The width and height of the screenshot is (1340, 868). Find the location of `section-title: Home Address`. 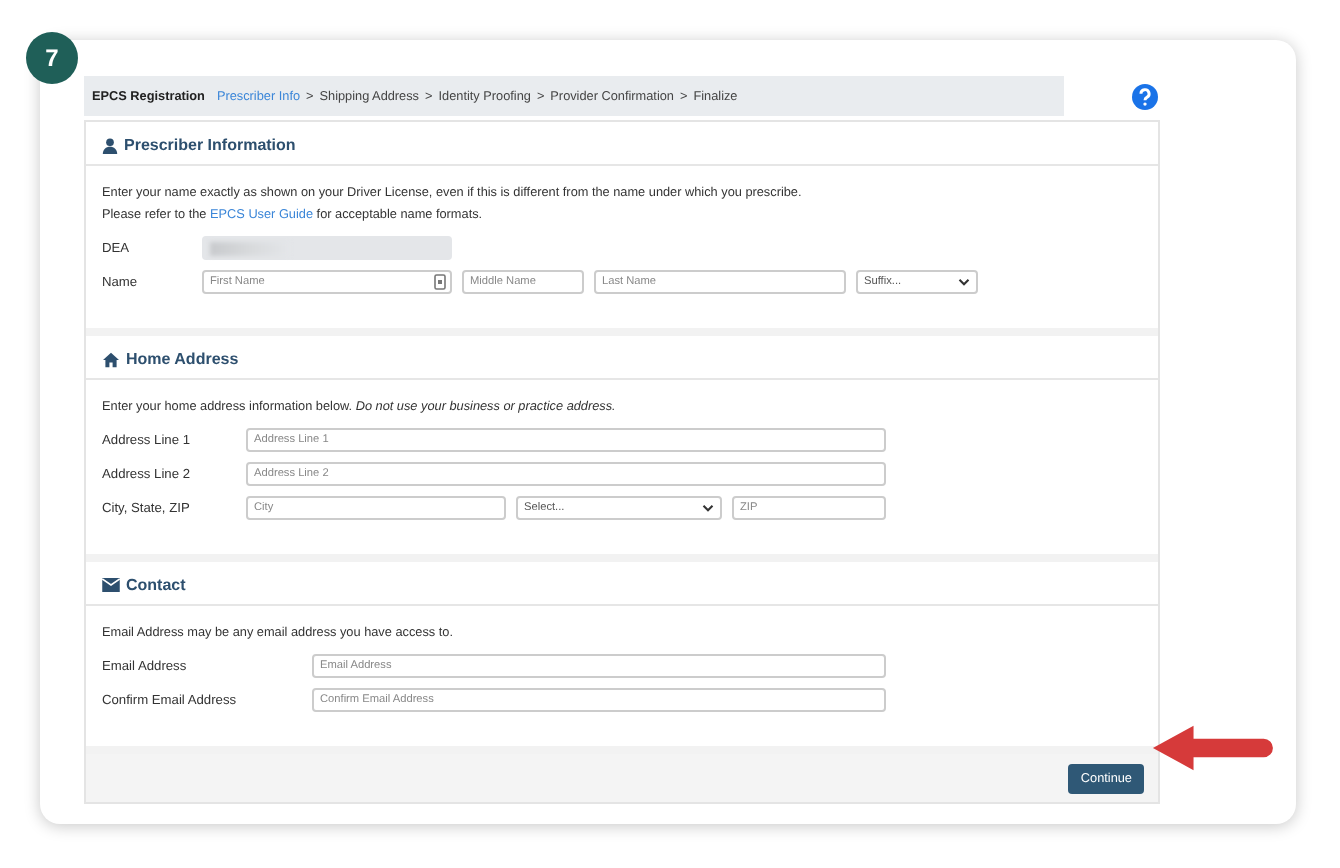

section-title: Home Address is located at coordinates (182, 359).